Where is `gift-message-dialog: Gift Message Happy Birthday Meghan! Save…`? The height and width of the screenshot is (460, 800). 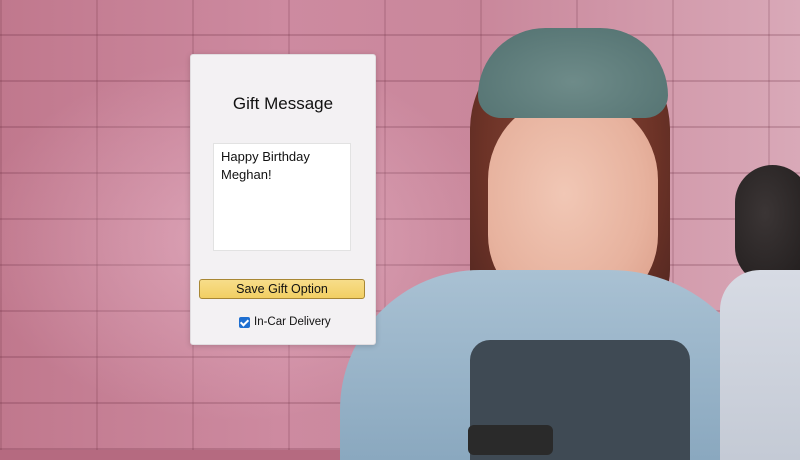 gift-message-dialog: Gift Message Happy Birthday Meghan! Save… is located at coordinates (283, 199).